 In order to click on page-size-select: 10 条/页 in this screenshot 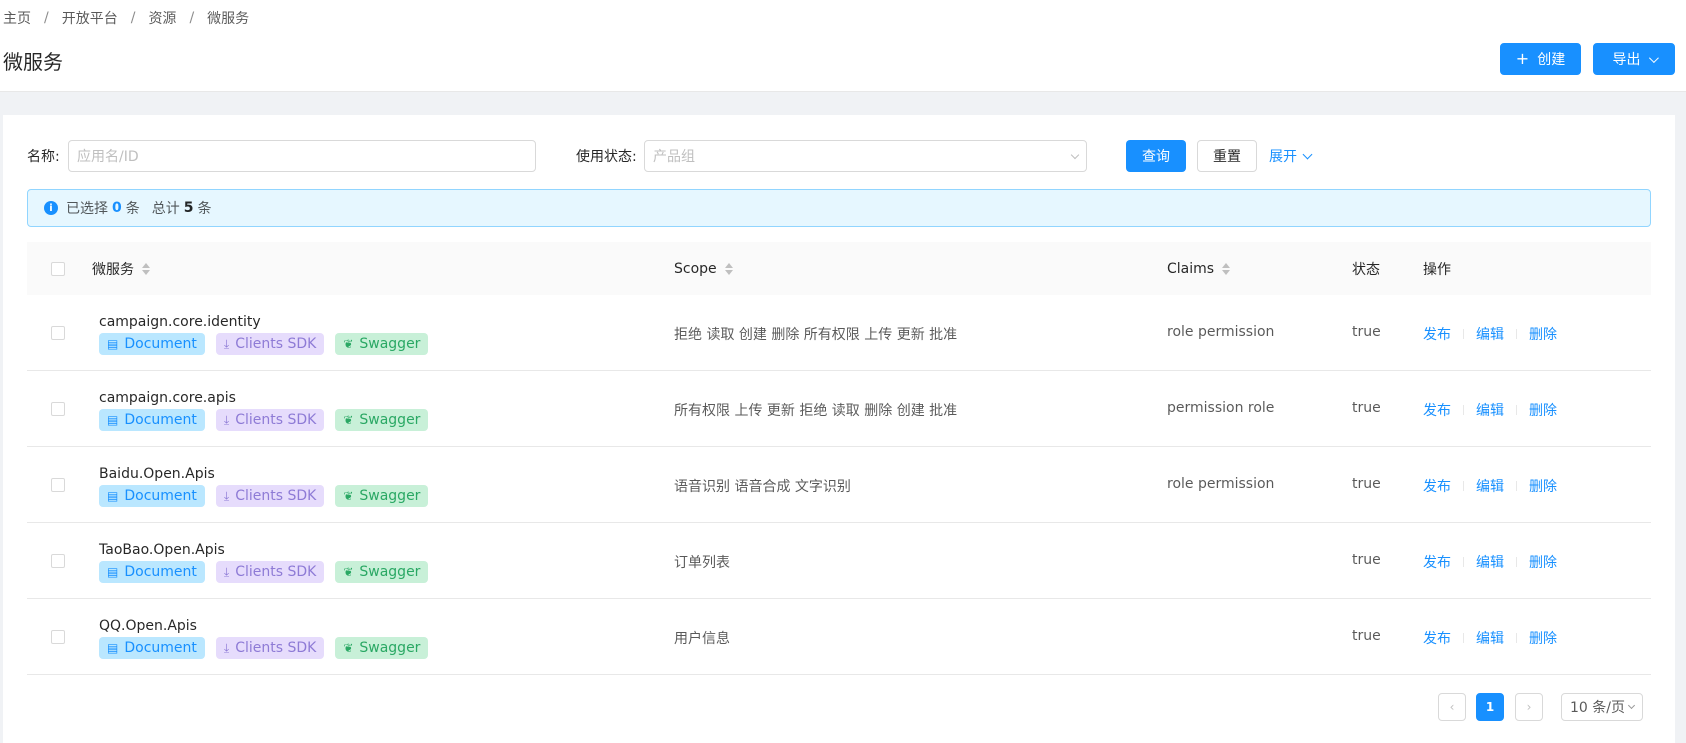, I will do `click(1602, 707)`.